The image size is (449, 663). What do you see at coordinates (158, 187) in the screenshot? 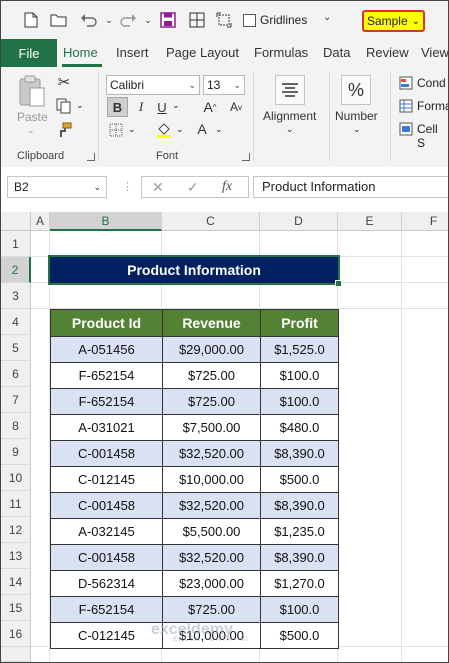
I see `cancel-icon: ✕` at bounding box center [158, 187].